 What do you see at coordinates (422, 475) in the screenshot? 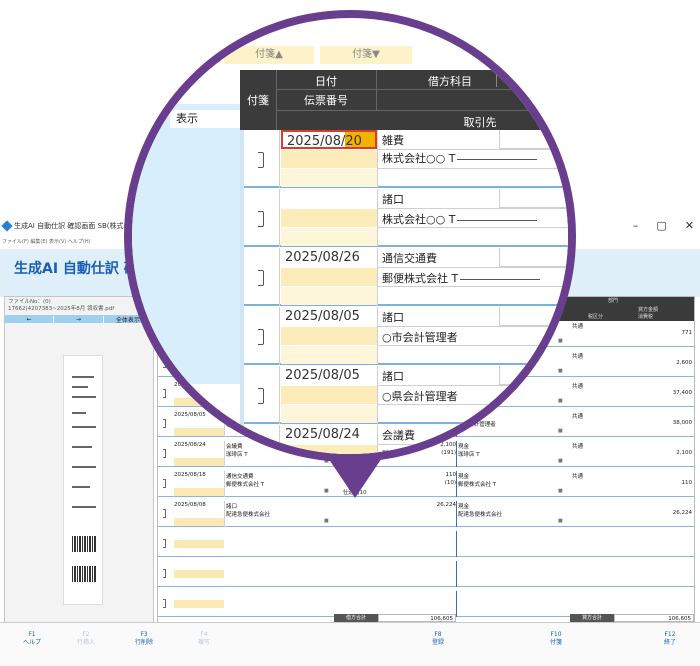
I see `debit-amount: 110` at bounding box center [422, 475].